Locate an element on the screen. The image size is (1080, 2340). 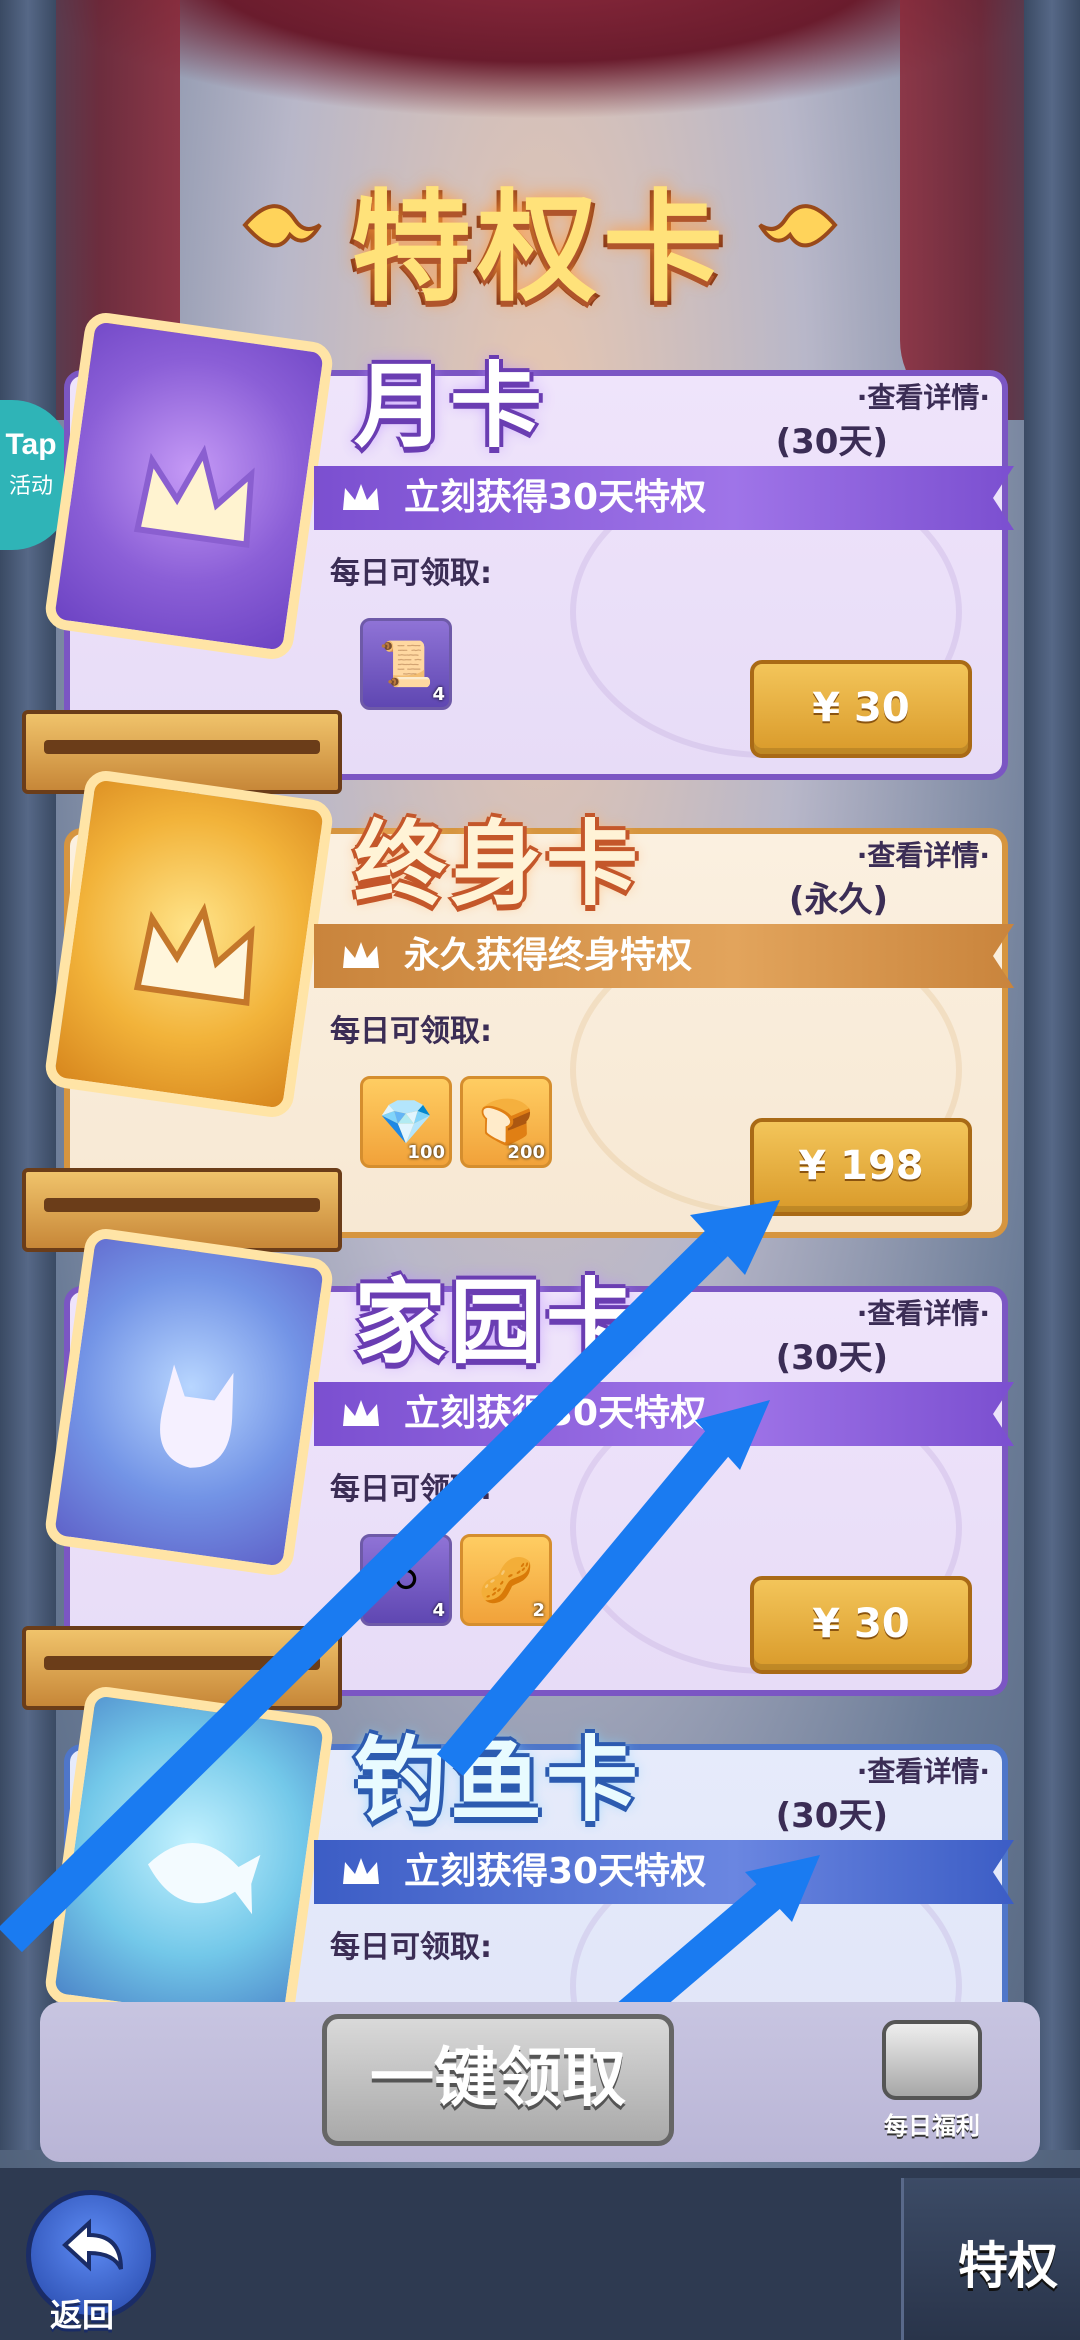
daily-welfare-button: 每日福利 is located at coordinates (932, 2080).